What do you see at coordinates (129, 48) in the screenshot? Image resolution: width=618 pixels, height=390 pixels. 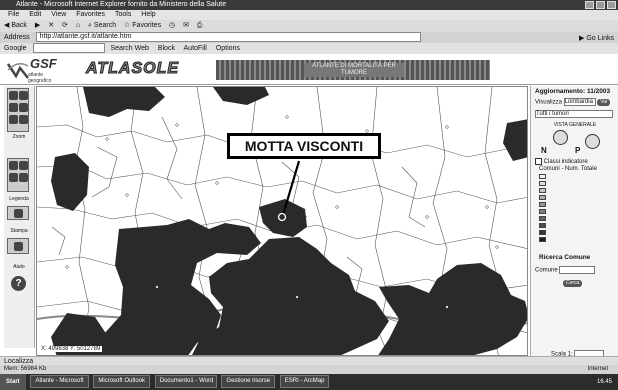 I see `google-search-web: Search Web` at bounding box center [129, 48].